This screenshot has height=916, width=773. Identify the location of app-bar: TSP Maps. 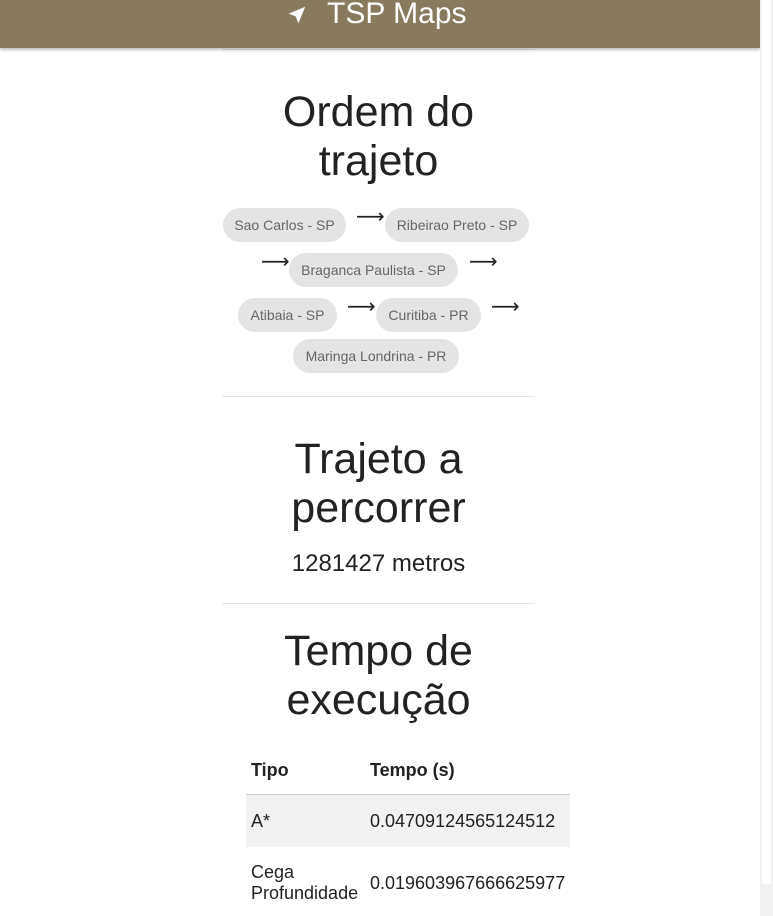
(380, 24).